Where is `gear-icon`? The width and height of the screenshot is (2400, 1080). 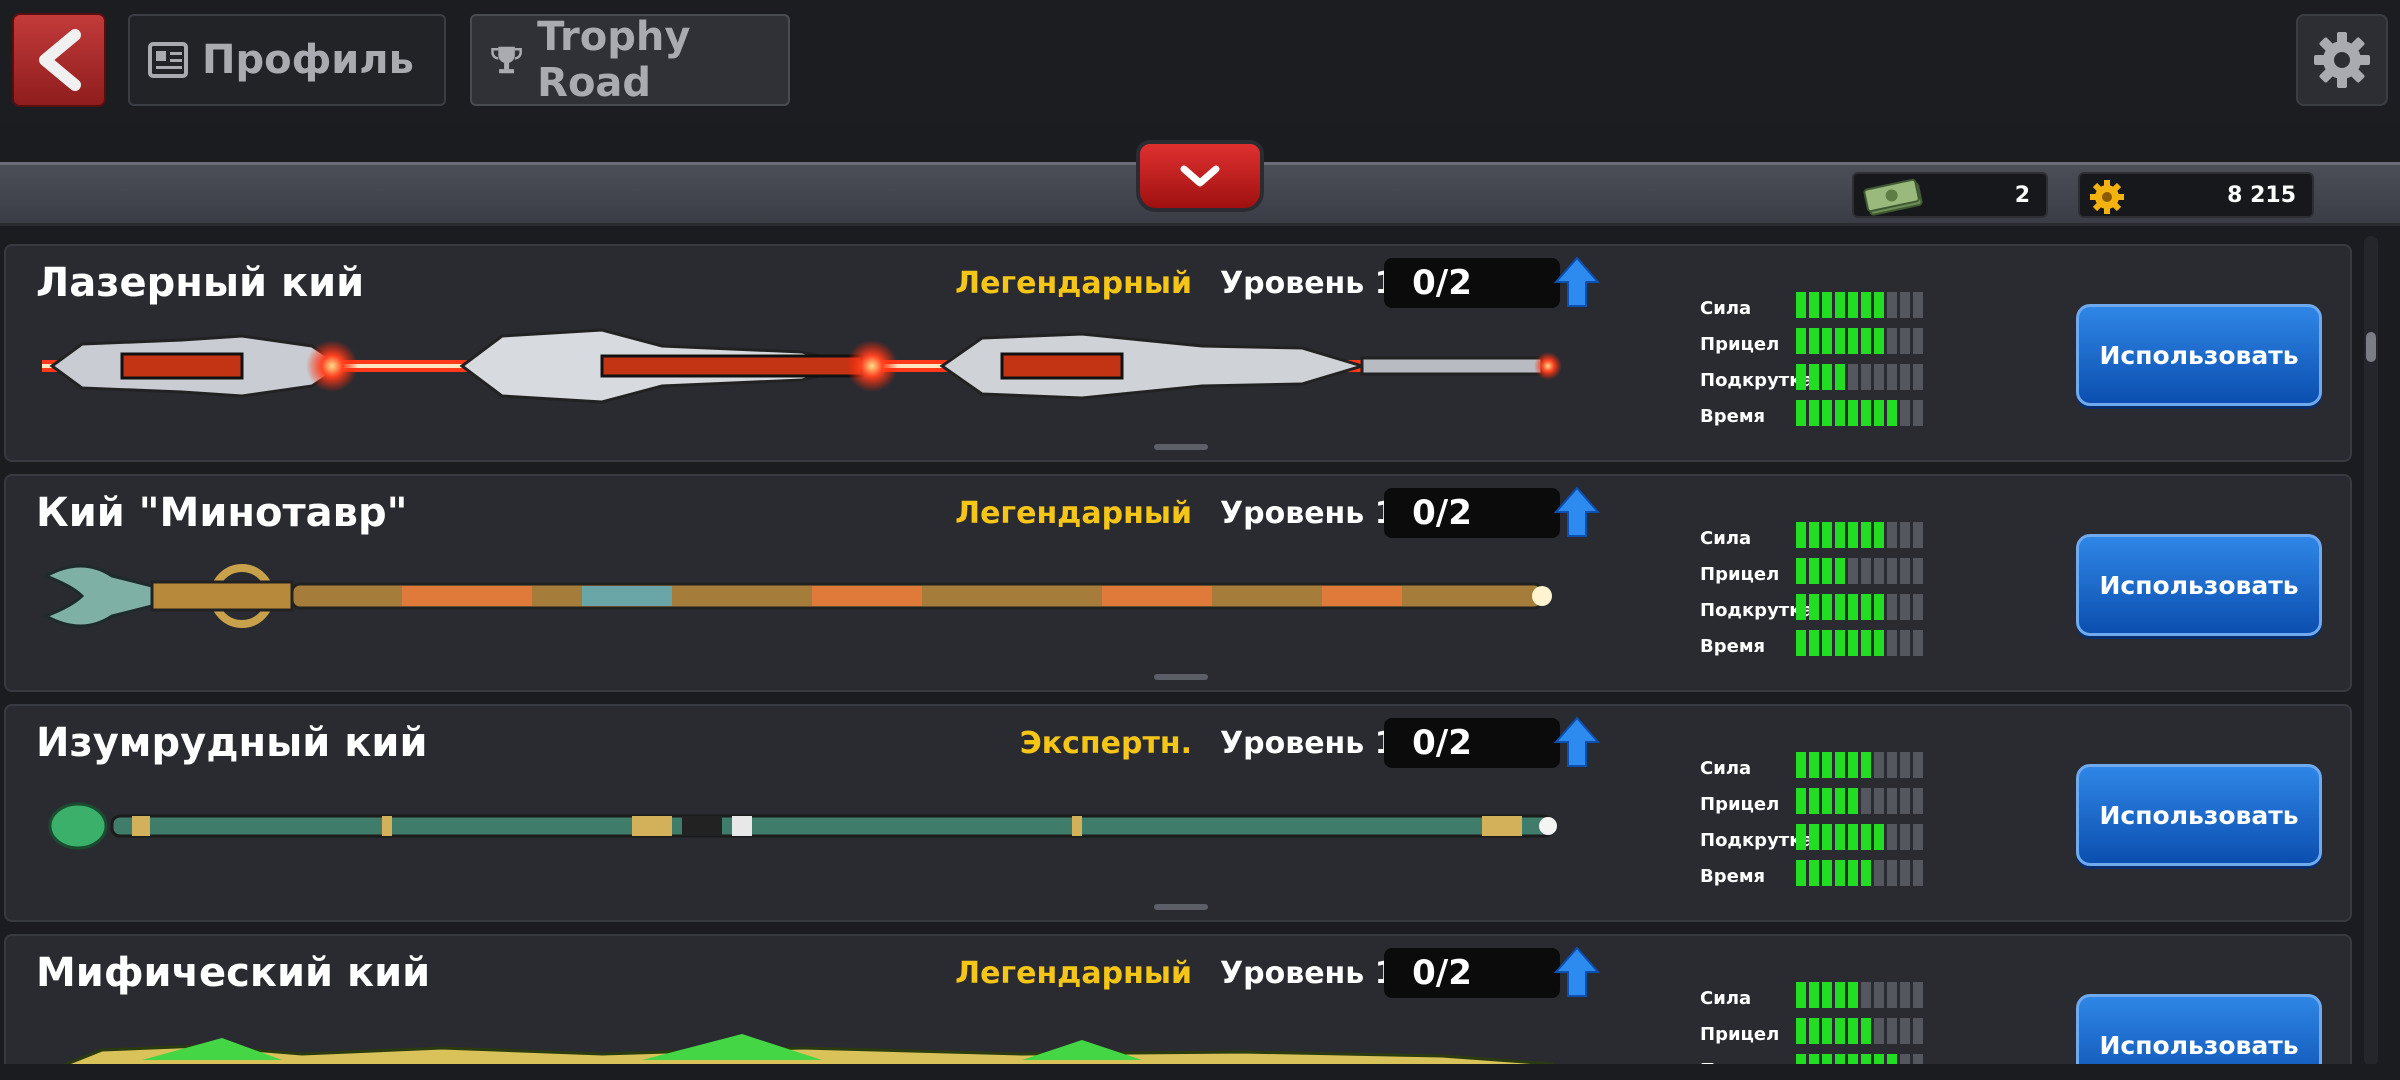
gear-icon is located at coordinates (2342, 60).